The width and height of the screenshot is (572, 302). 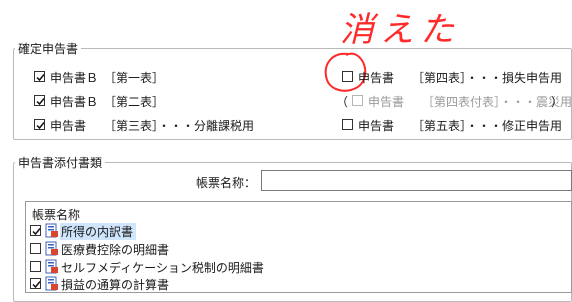 I want to click on label-sheet-2: 申告書Ｂ ［第二表］, so click(x=107, y=102).